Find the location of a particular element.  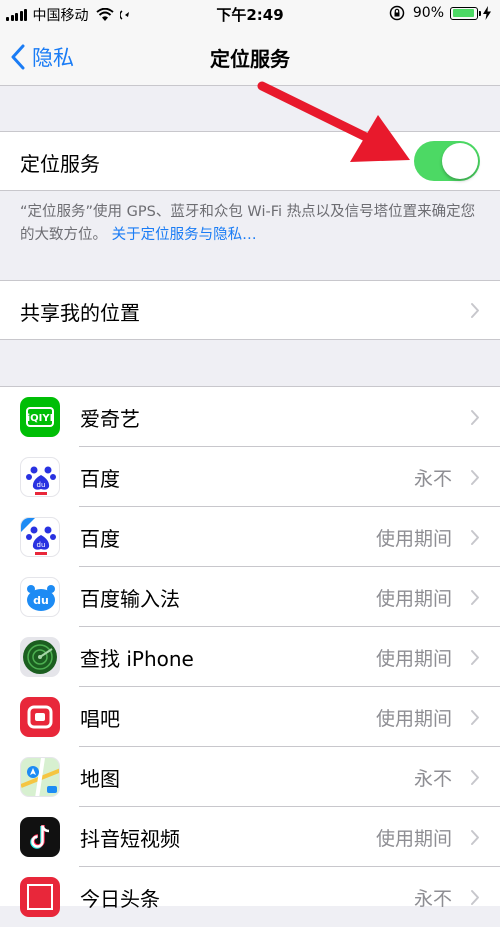

app-name: 今日头条 is located at coordinates (120, 899).